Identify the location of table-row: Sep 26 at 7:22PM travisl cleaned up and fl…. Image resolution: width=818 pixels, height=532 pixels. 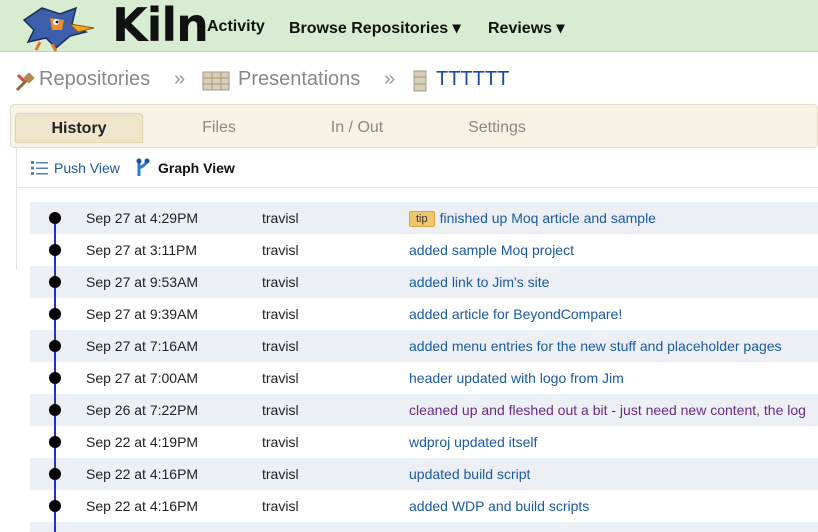
(424, 410).